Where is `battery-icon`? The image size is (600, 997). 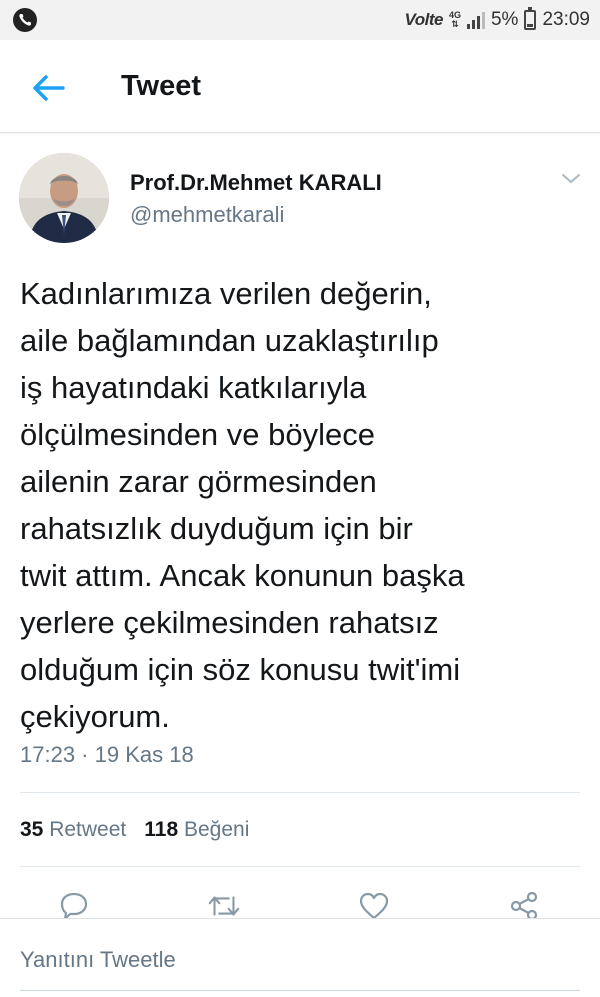 battery-icon is located at coordinates (530, 18).